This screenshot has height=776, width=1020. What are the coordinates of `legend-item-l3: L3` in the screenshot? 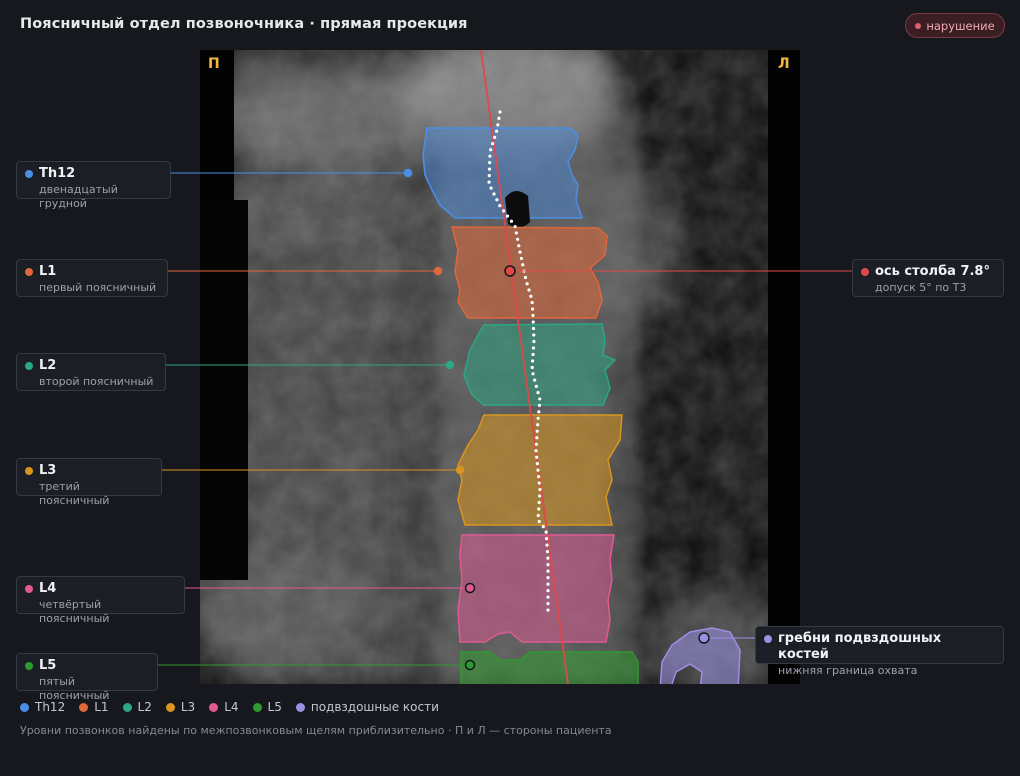 It's located at (180, 707).